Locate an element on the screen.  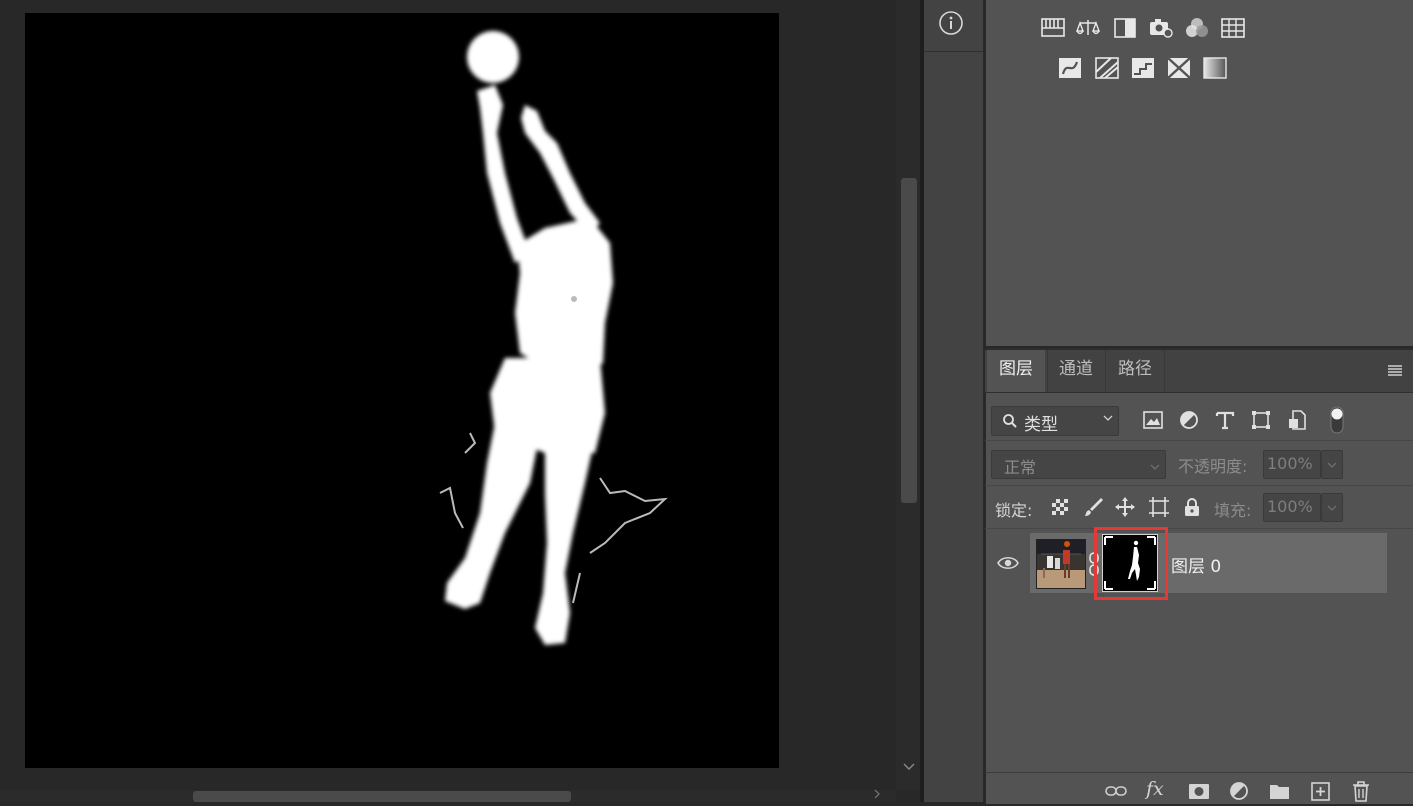
color-balance-icon is located at coordinates (1197, 28).